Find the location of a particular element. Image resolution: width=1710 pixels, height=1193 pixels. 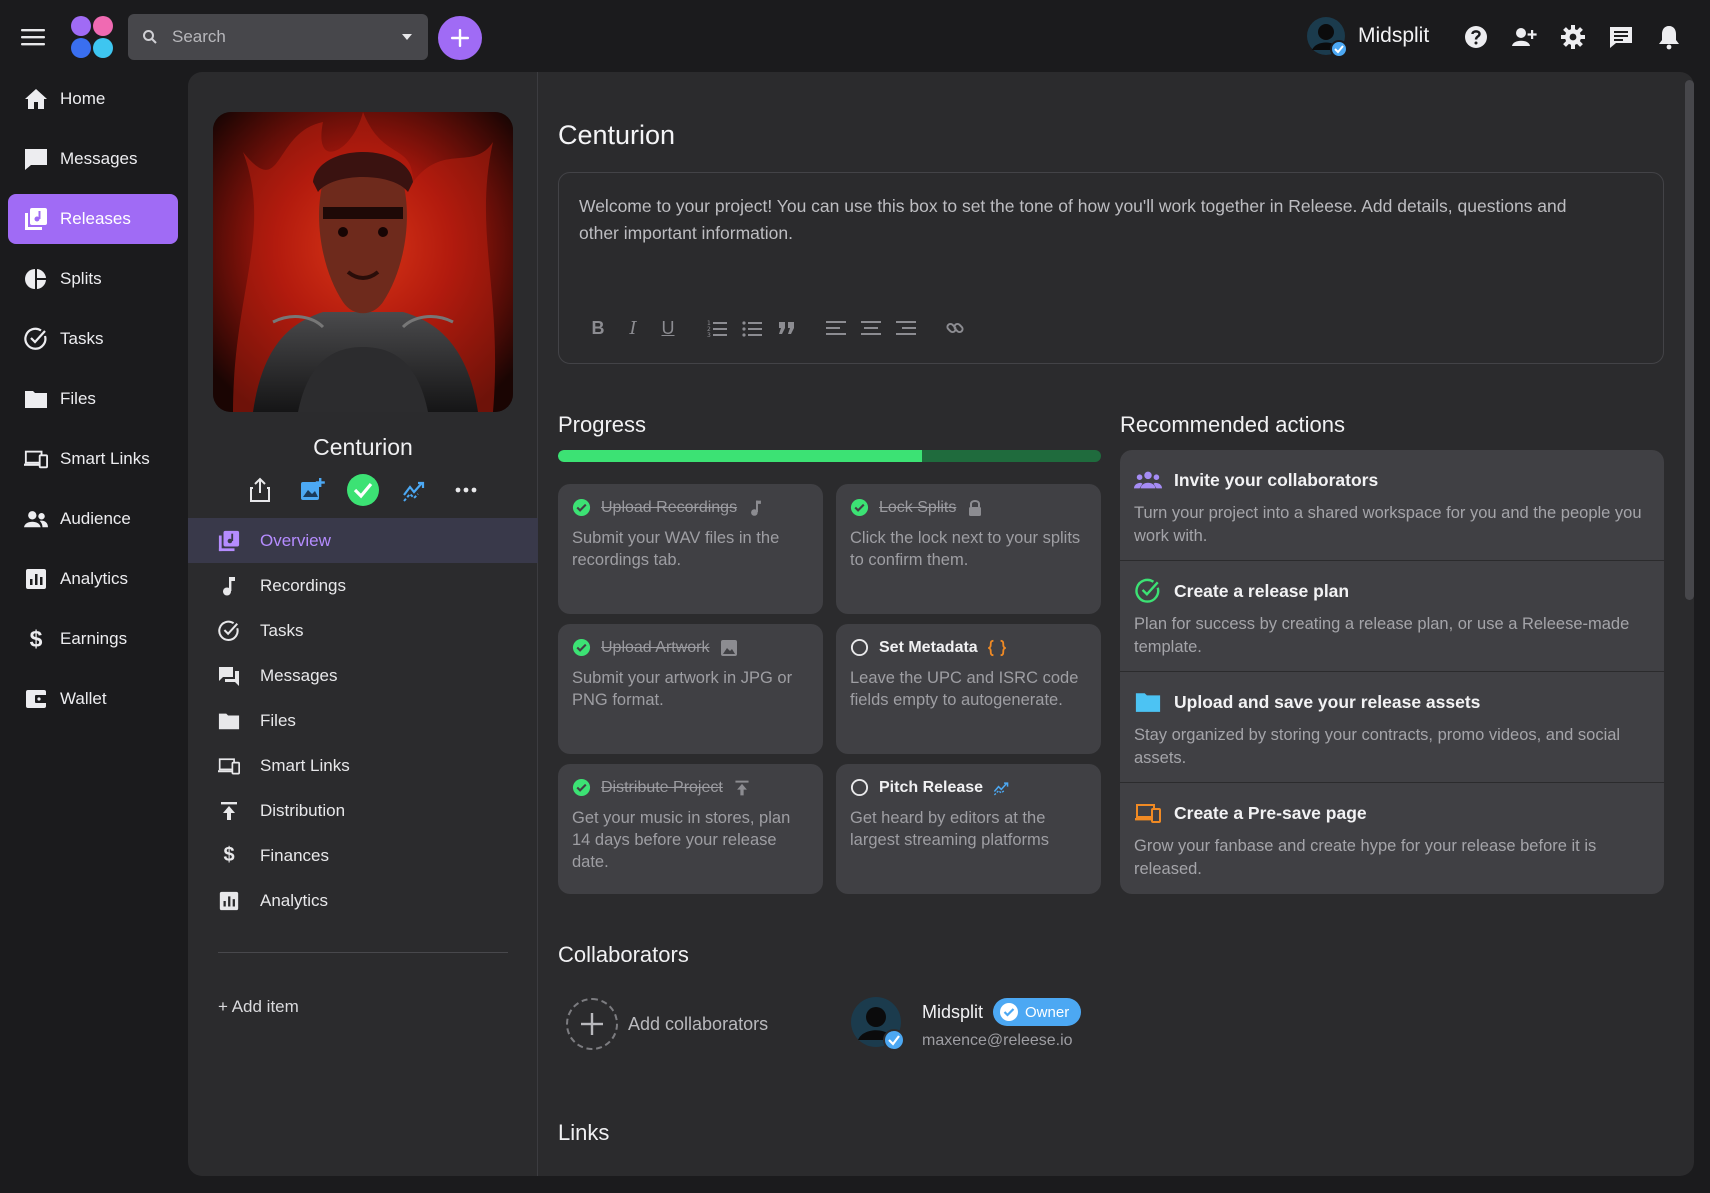

rec-title: Invite your collaborators is located at coordinates (1276, 479).